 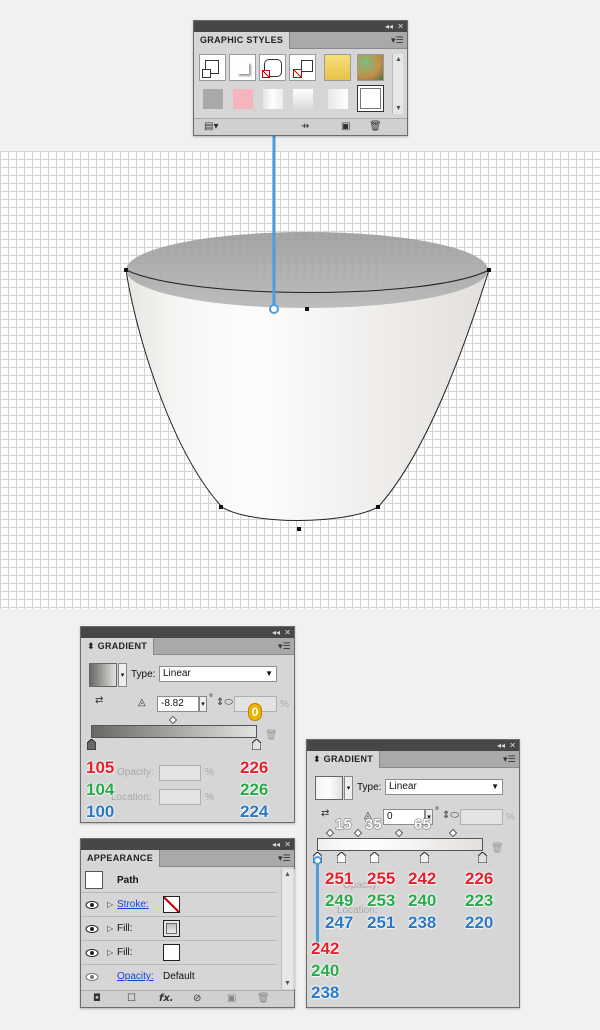 I want to click on angle-input: -8.82, so click(x=178, y=704).